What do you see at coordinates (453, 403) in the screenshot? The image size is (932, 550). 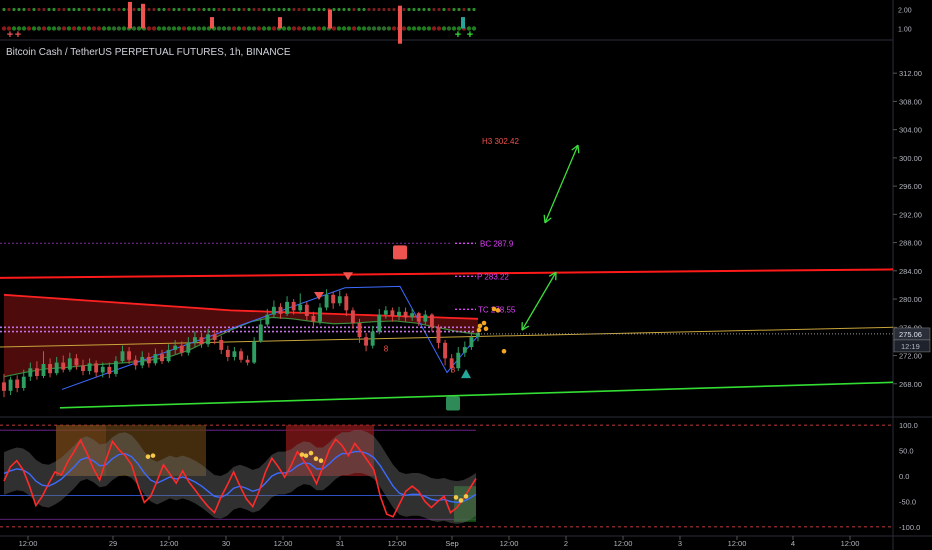 I see `buy-signal-box` at bounding box center [453, 403].